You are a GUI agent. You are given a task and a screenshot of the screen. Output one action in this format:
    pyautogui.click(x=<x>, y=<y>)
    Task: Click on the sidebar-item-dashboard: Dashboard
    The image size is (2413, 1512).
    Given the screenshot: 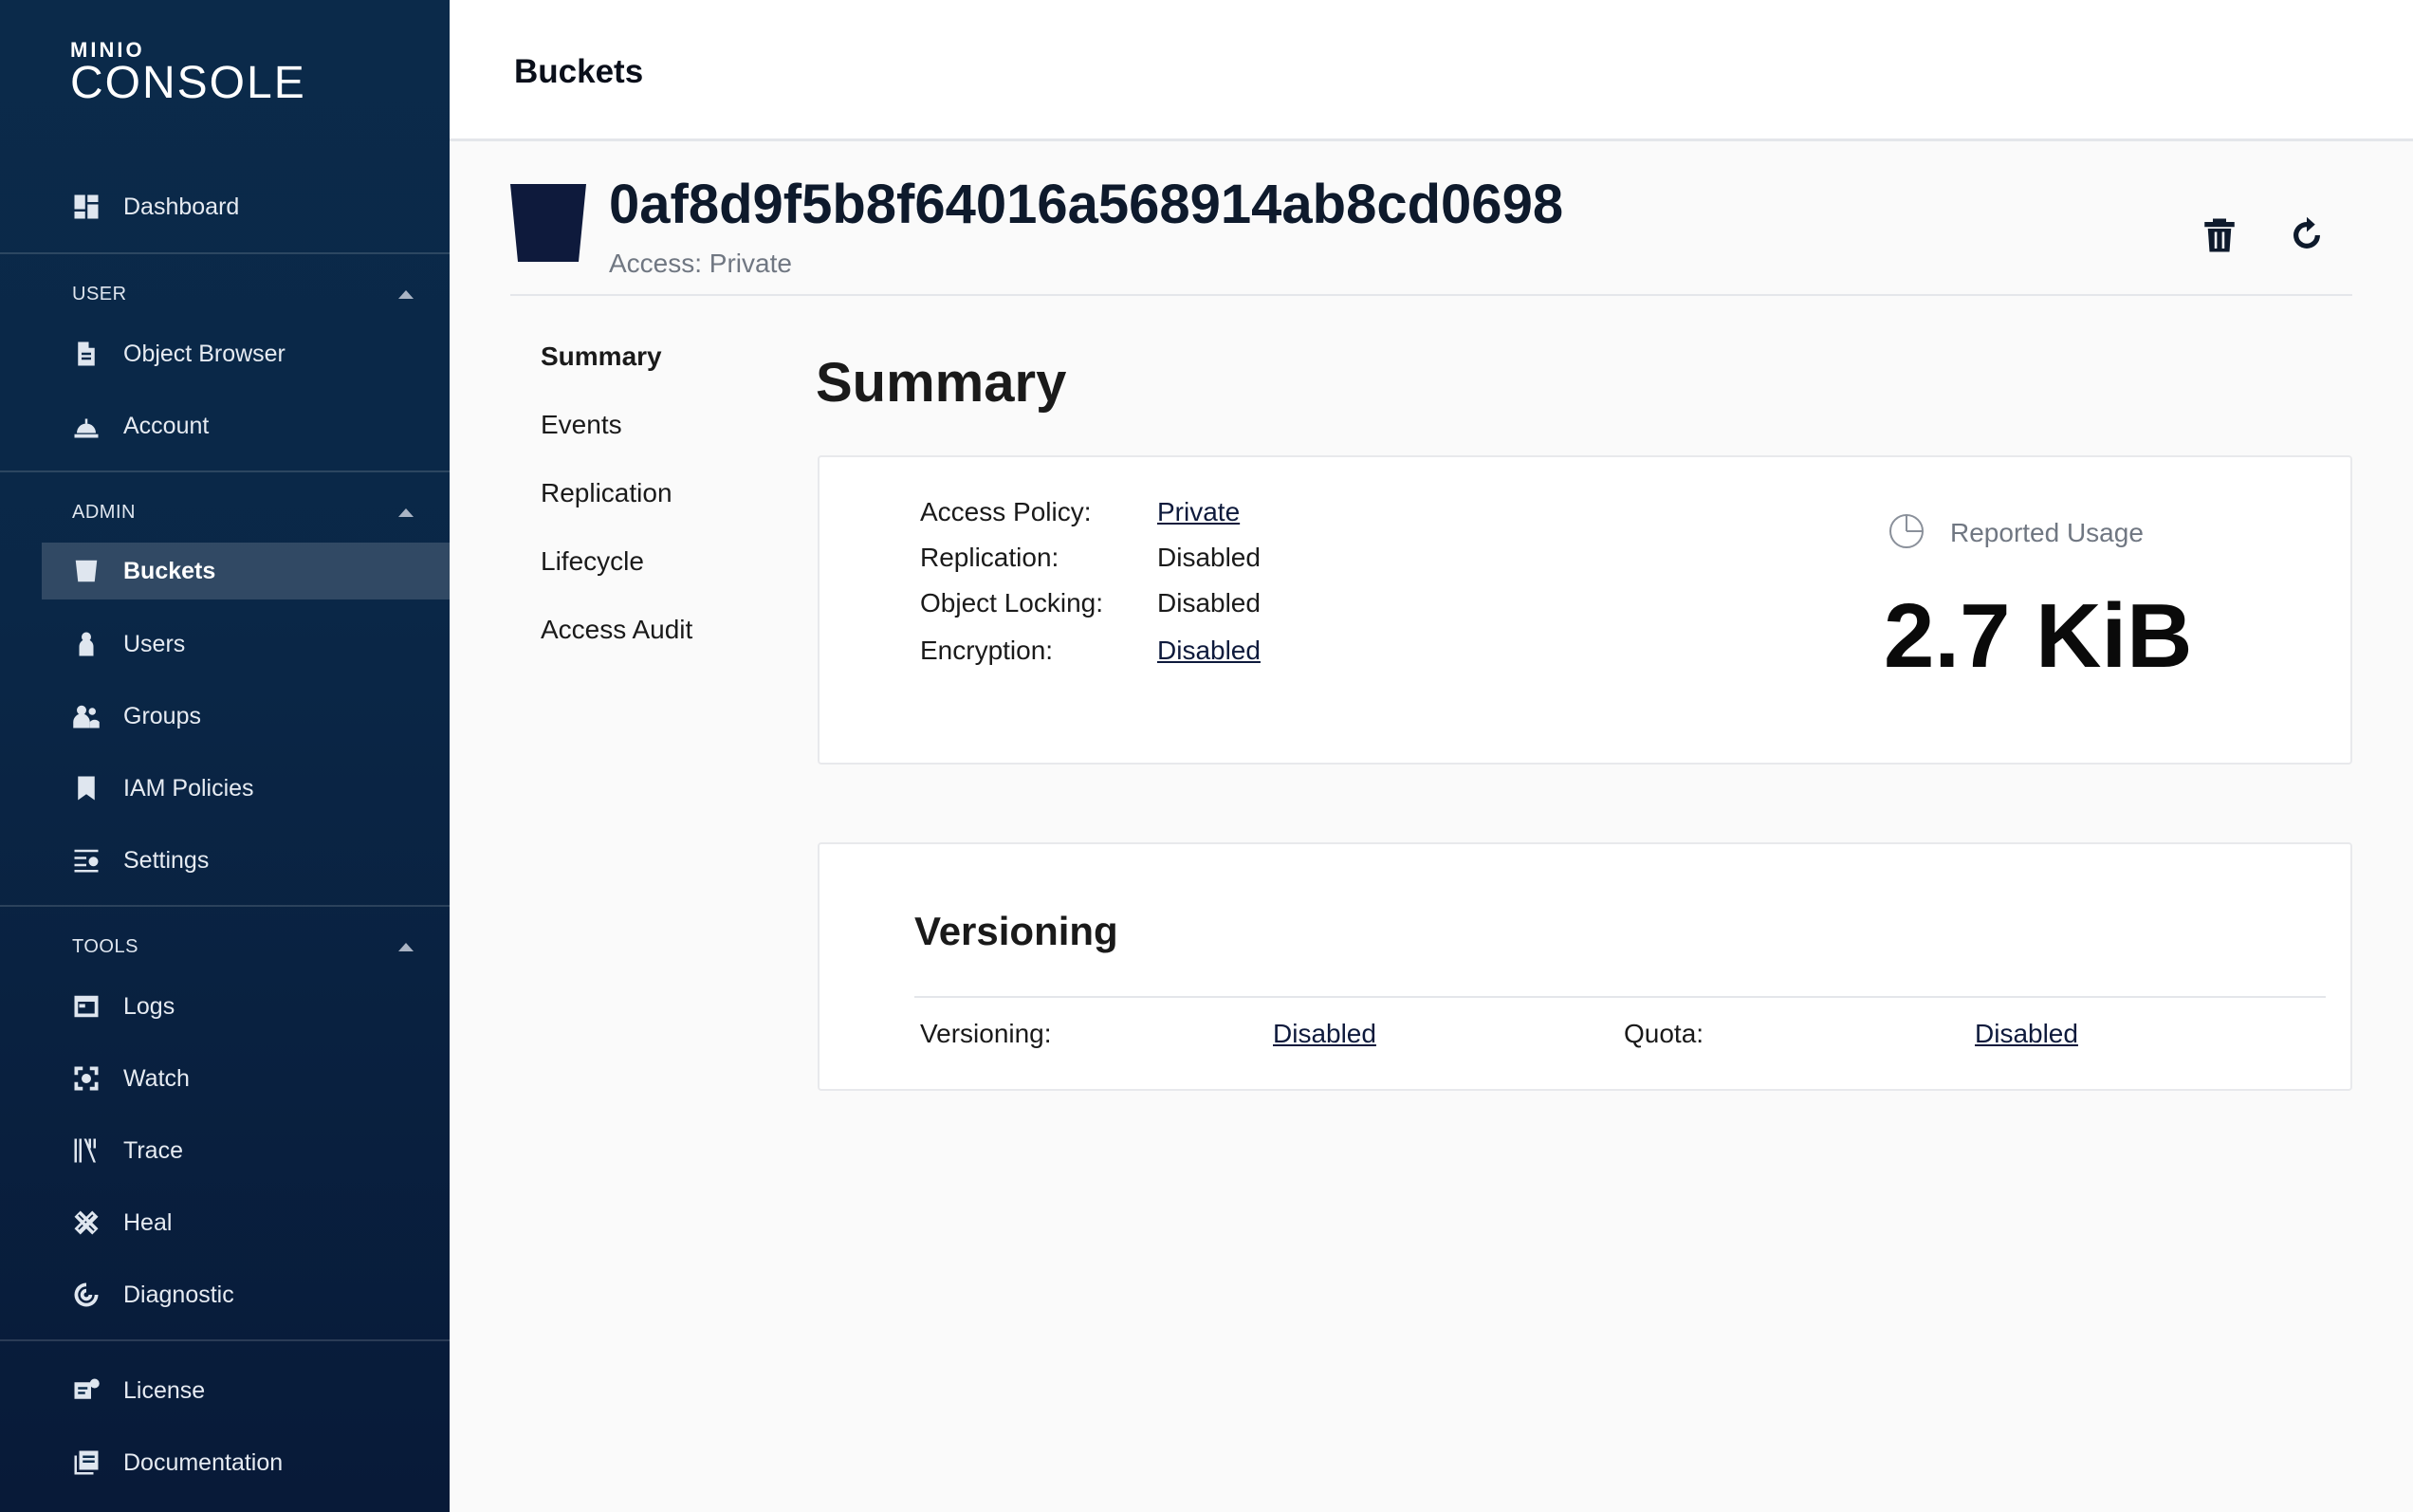 What is the action you would take?
    pyautogui.click(x=246, y=206)
    